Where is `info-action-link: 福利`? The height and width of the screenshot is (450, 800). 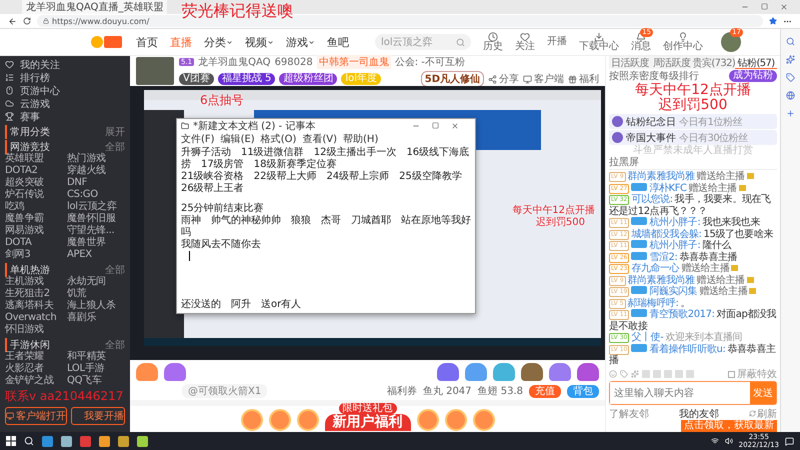
info-action-link: 福利 is located at coordinates (583, 79).